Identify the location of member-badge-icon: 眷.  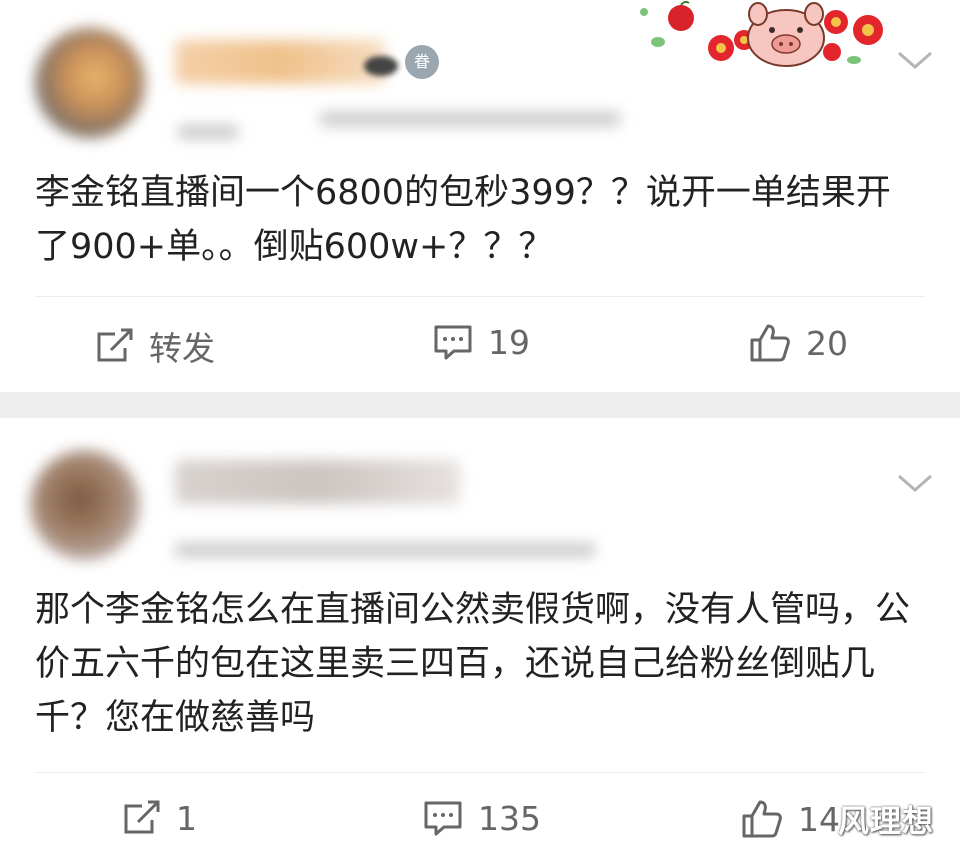
(422, 62).